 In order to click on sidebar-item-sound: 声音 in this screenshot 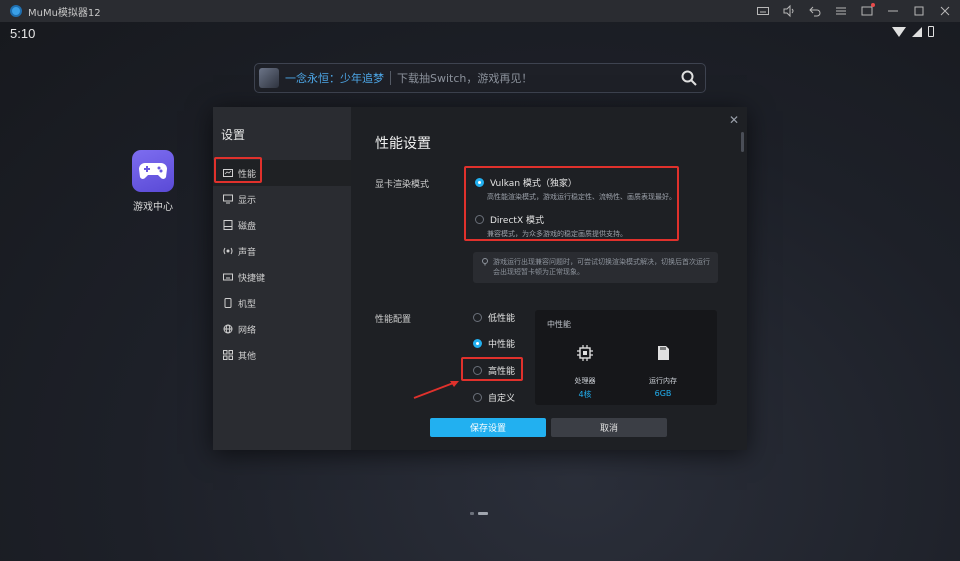, I will do `click(282, 251)`.